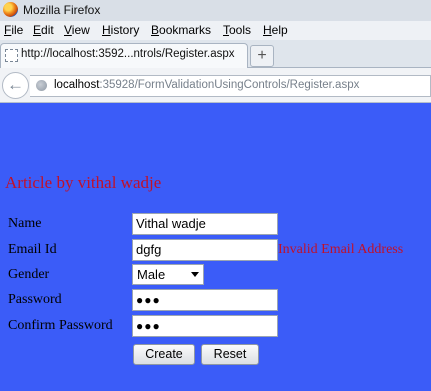  Describe the element at coordinates (195, 274) in the screenshot. I see `dropdown-arrow-icon` at that location.